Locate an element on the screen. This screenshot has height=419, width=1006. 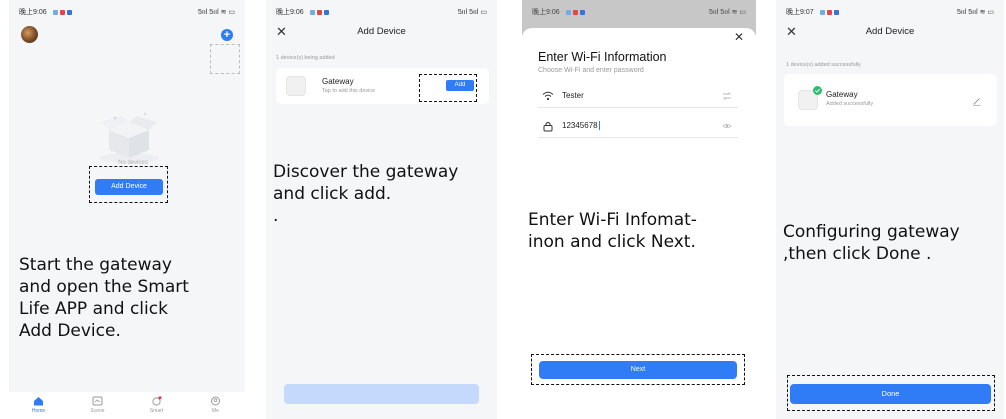
tab-home: Home is located at coordinates (39, 404).